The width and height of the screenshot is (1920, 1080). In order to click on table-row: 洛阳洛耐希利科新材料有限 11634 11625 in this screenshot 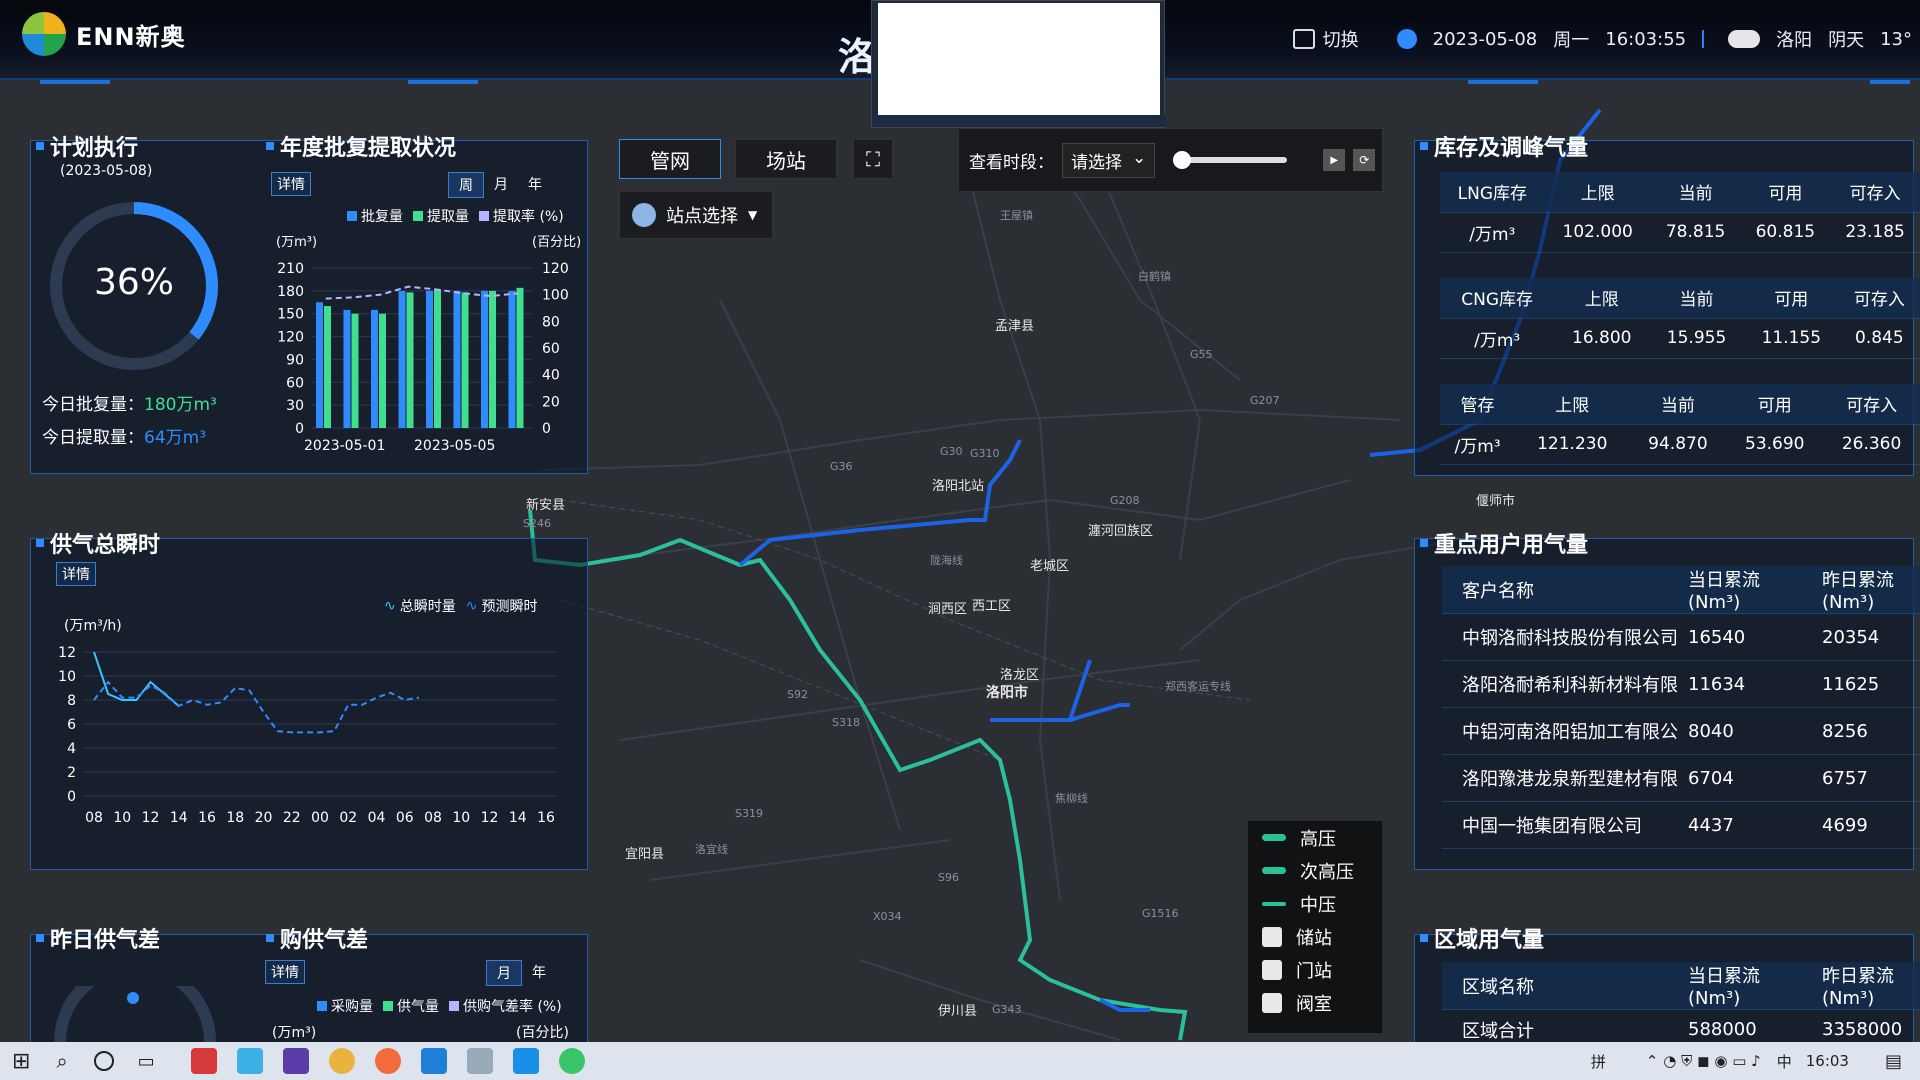, I will do `click(1681, 684)`.